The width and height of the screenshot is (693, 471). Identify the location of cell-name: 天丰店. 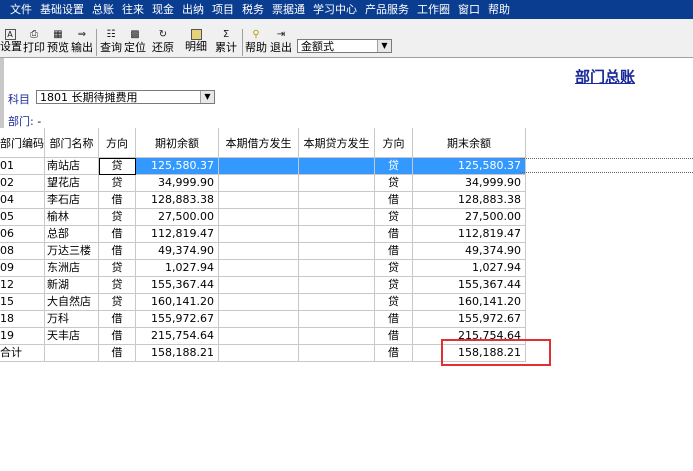
(71, 336).